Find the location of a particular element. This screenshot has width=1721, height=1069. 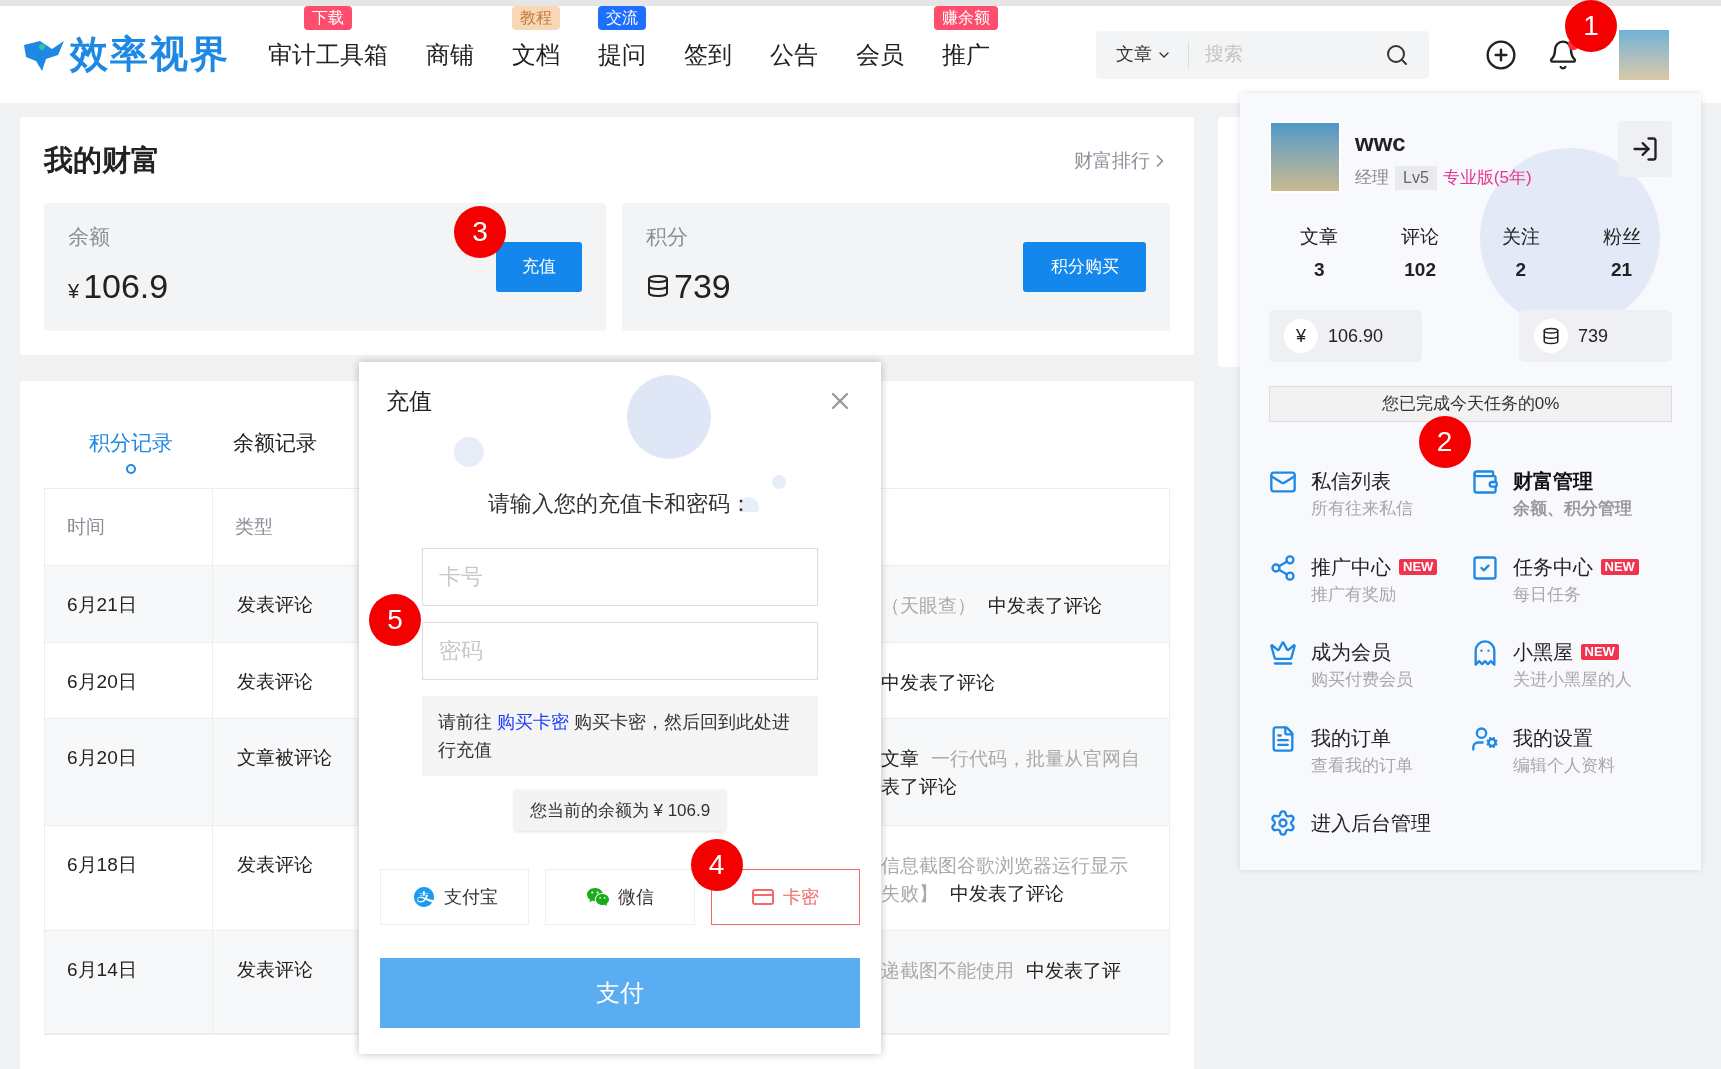

notification-bell-icon is located at coordinates (1563, 54).